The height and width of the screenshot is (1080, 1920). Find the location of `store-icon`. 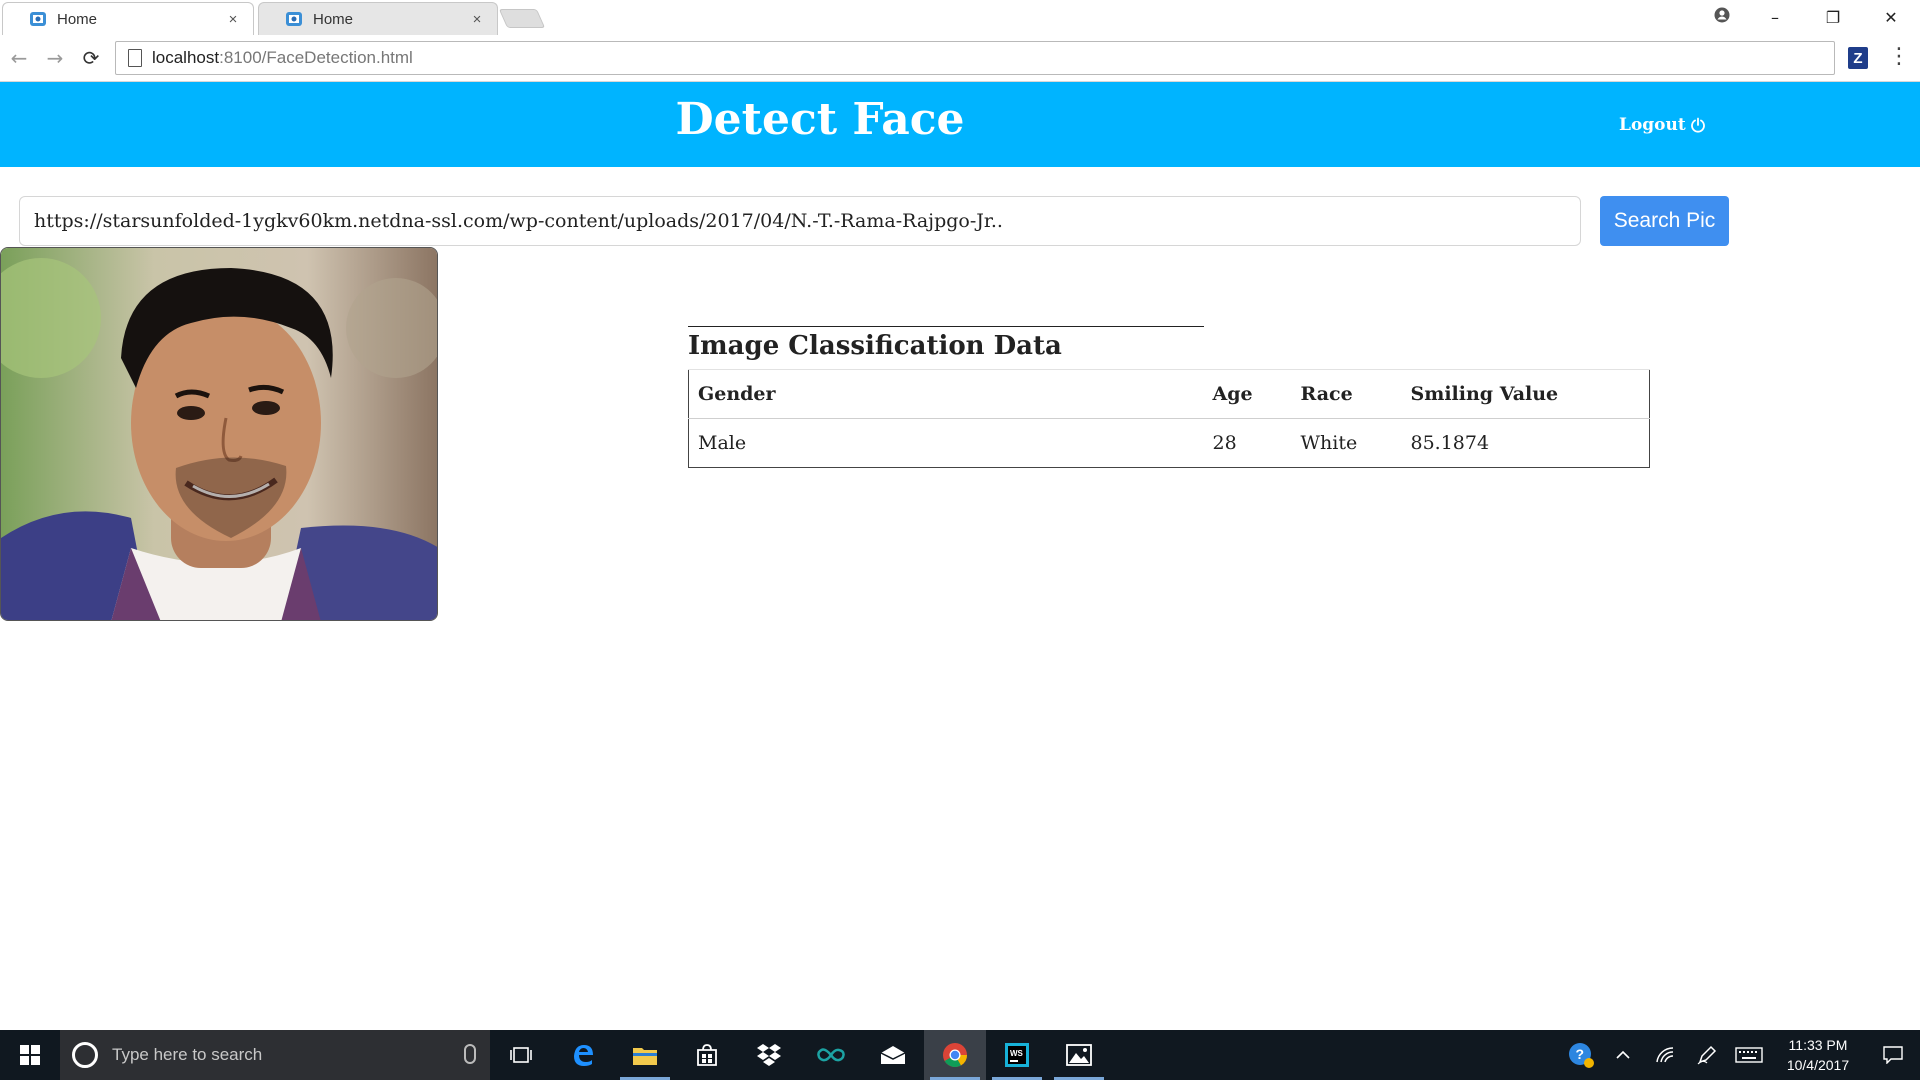

store-icon is located at coordinates (707, 1055).